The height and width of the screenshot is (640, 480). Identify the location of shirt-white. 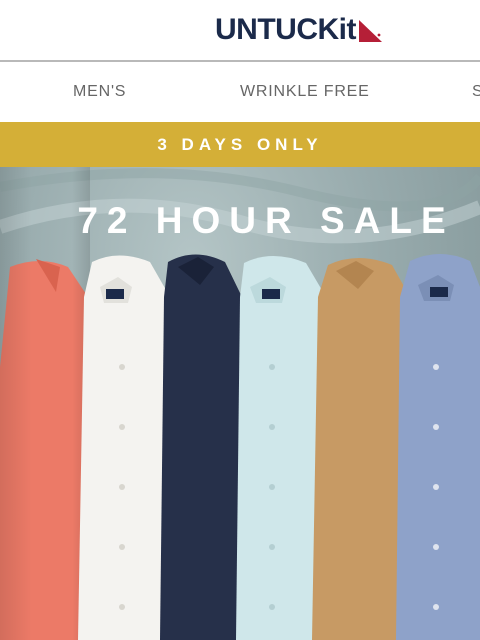
(124, 447).